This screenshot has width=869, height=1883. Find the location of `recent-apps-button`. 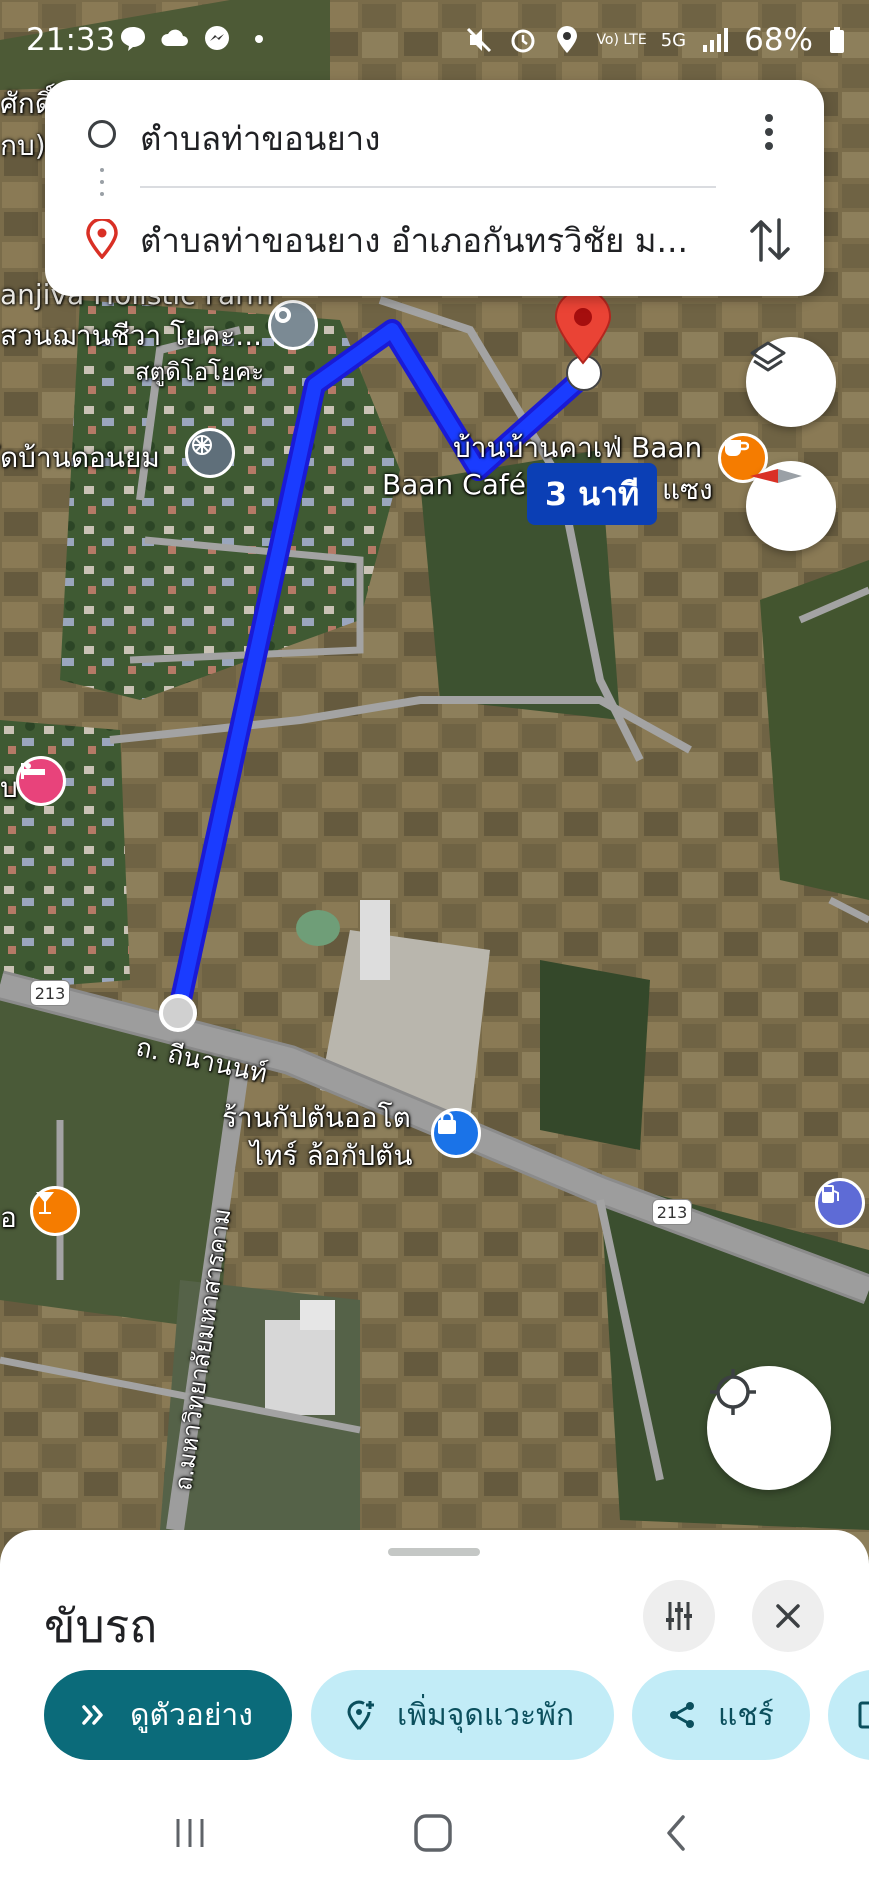

recent-apps-button is located at coordinates (190, 1833).